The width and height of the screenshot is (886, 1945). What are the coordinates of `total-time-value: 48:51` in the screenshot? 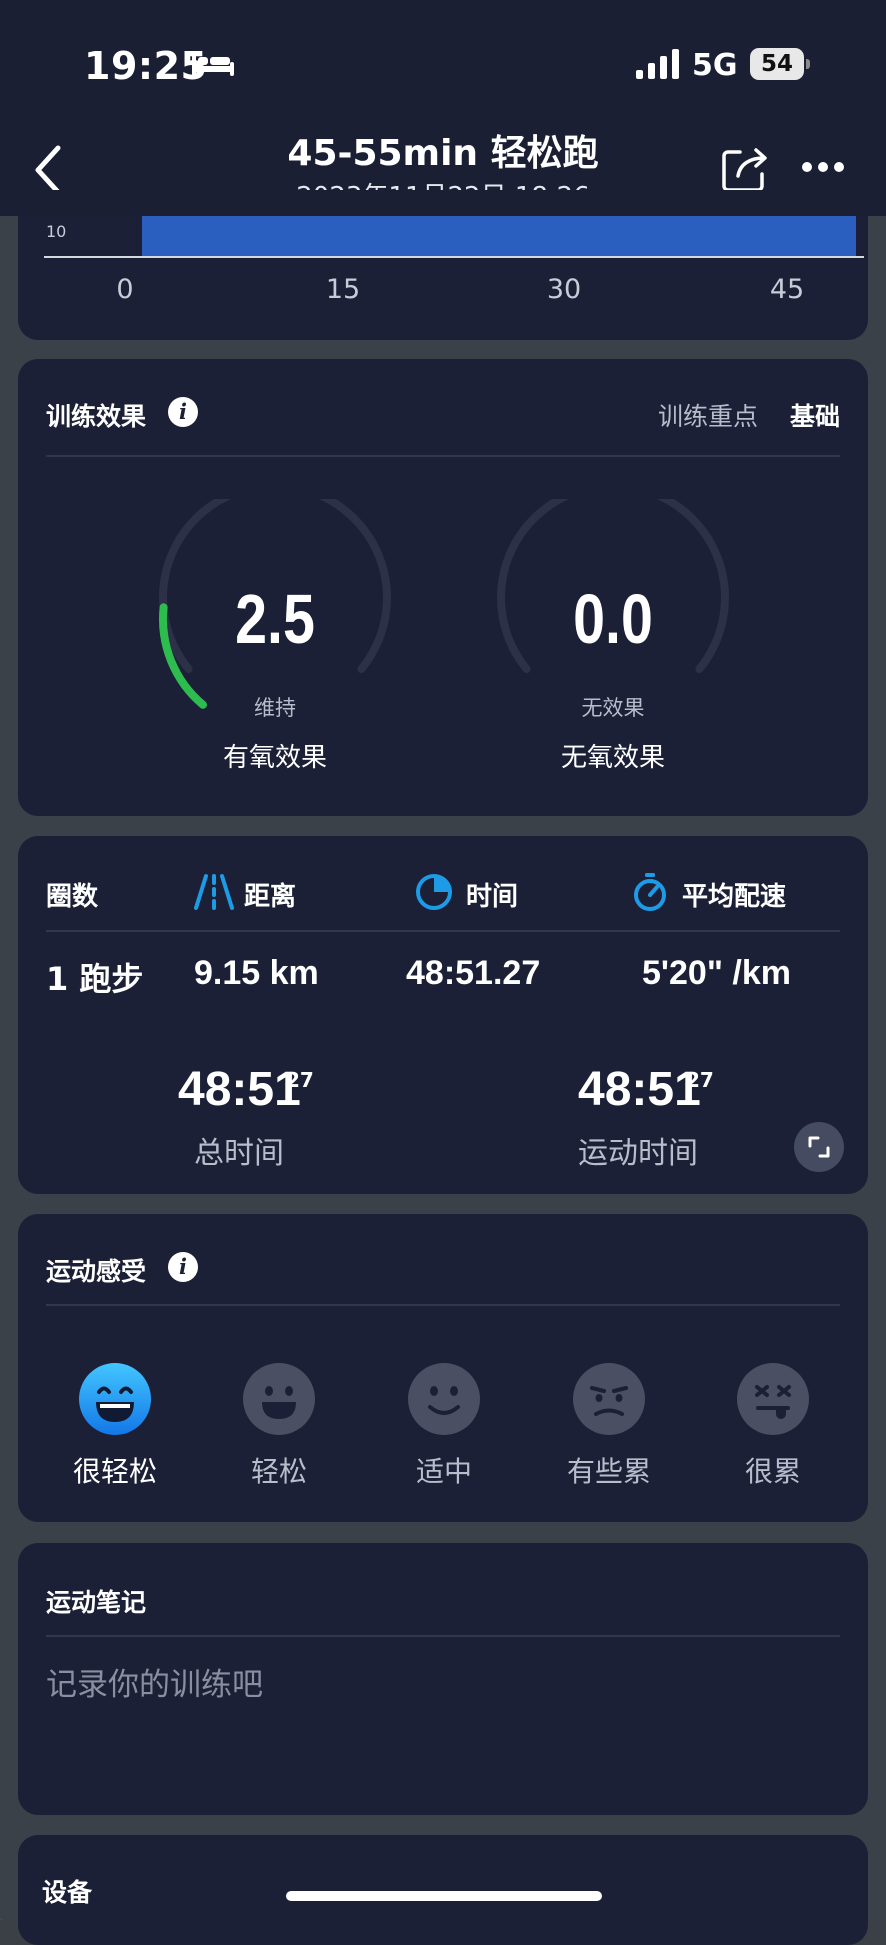 It's located at (239, 1089).